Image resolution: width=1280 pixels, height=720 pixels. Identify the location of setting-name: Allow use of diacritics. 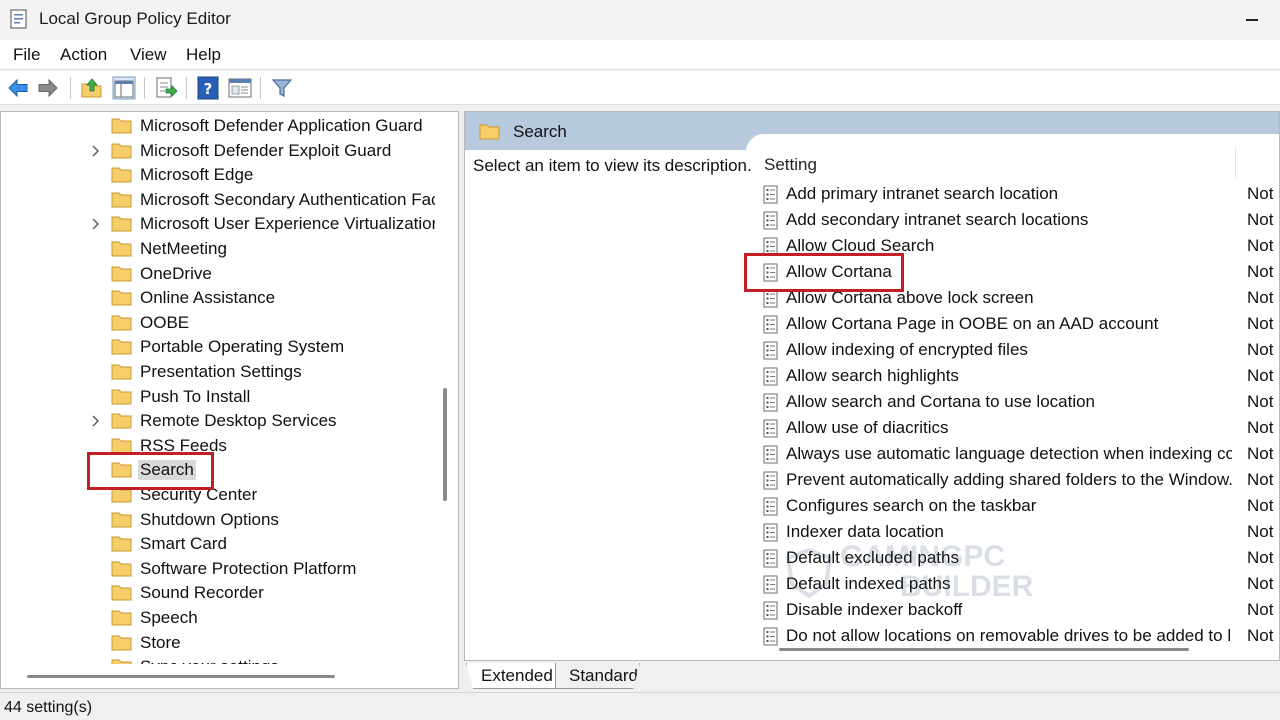
(867, 427).